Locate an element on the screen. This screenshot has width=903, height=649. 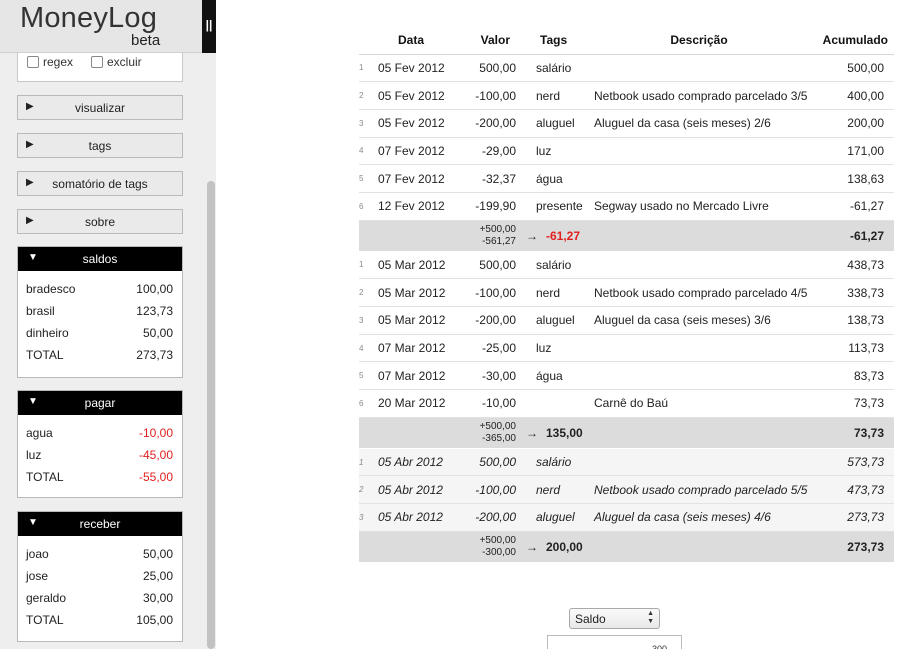
sidebar-toggle-button: || is located at coordinates (209, 26).